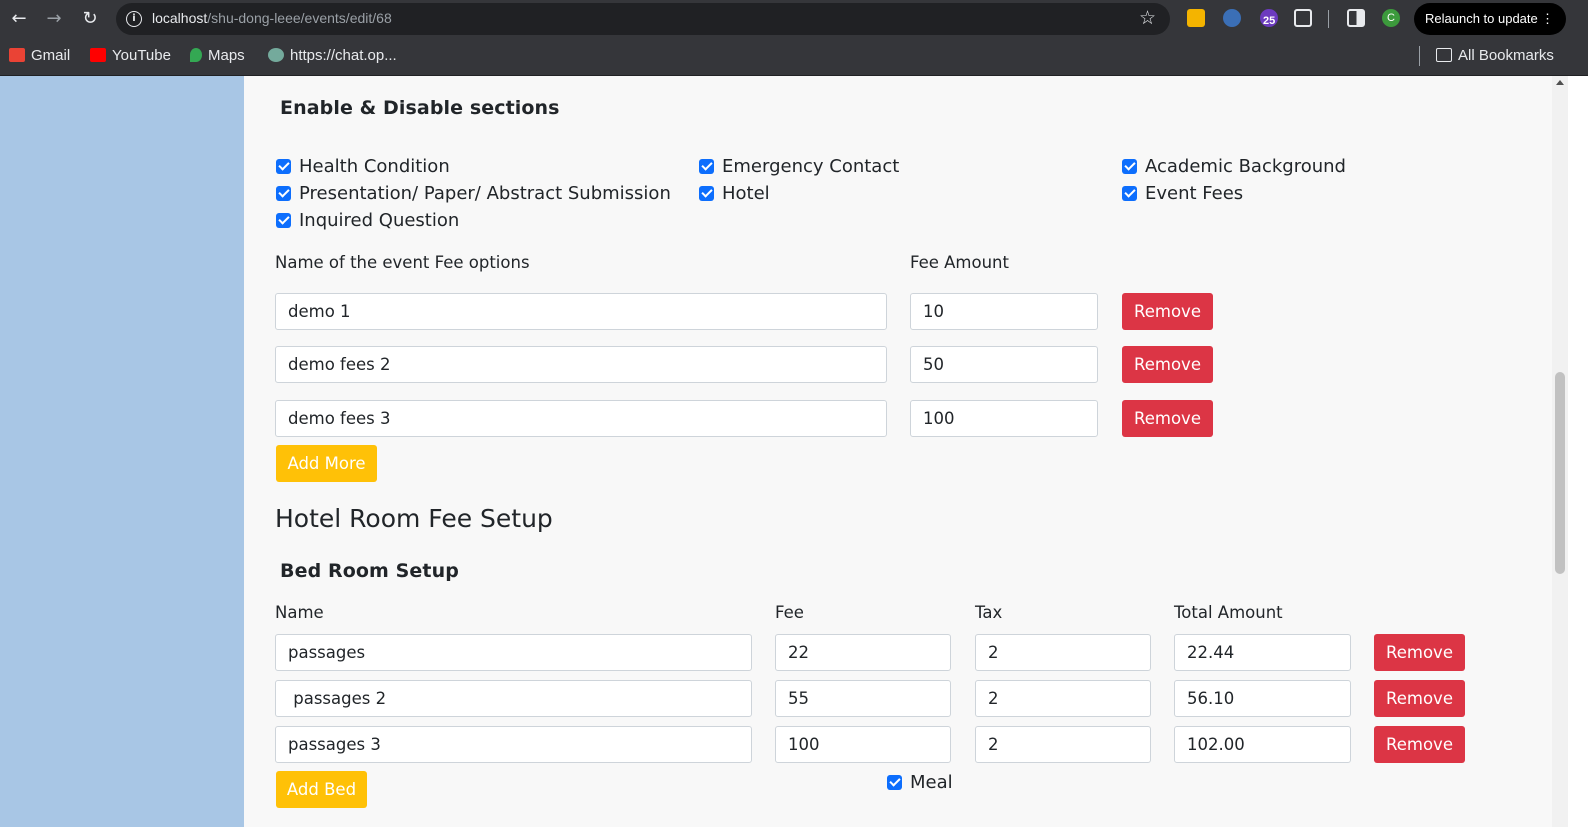 The image size is (1588, 827). Describe the element at coordinates (17, 55) in the screenshot. I see `gmail-icon` at that location.